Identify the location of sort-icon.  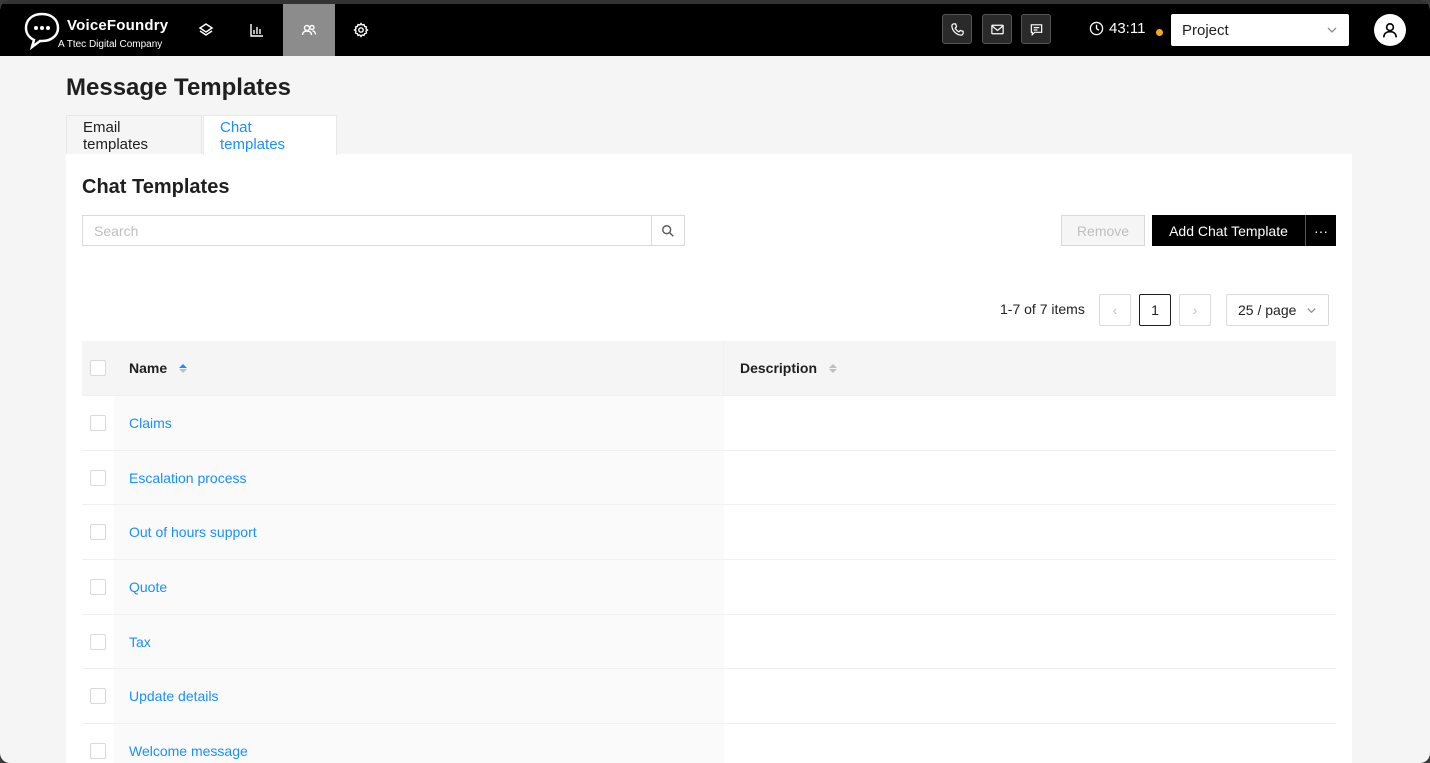
(833, 368).